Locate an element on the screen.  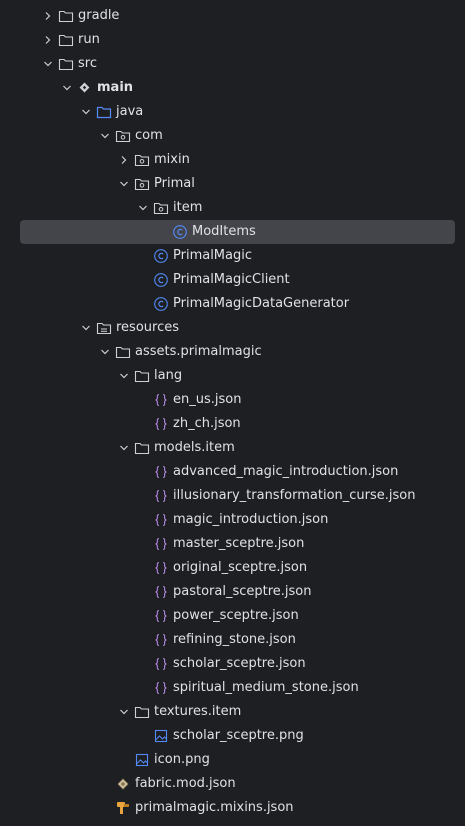
tree-item-label: power_sceptre.json is located at coordinates (236, 615).